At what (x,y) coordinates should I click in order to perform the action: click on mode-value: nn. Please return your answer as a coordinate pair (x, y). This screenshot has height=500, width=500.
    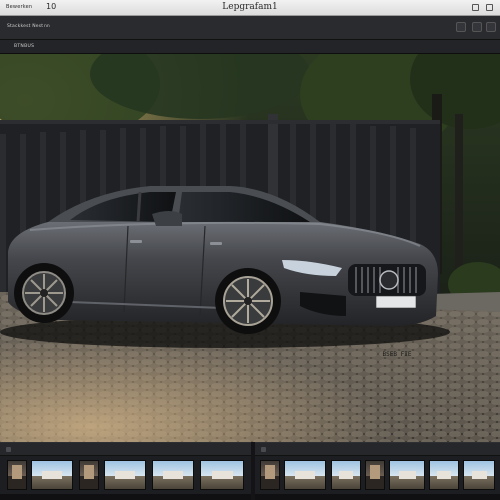
    Looking at the image, I should click on (47, 26).